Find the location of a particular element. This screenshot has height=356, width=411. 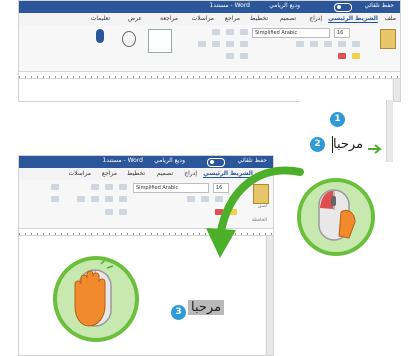

hand-click-icon is located at coordinates (96, 299).